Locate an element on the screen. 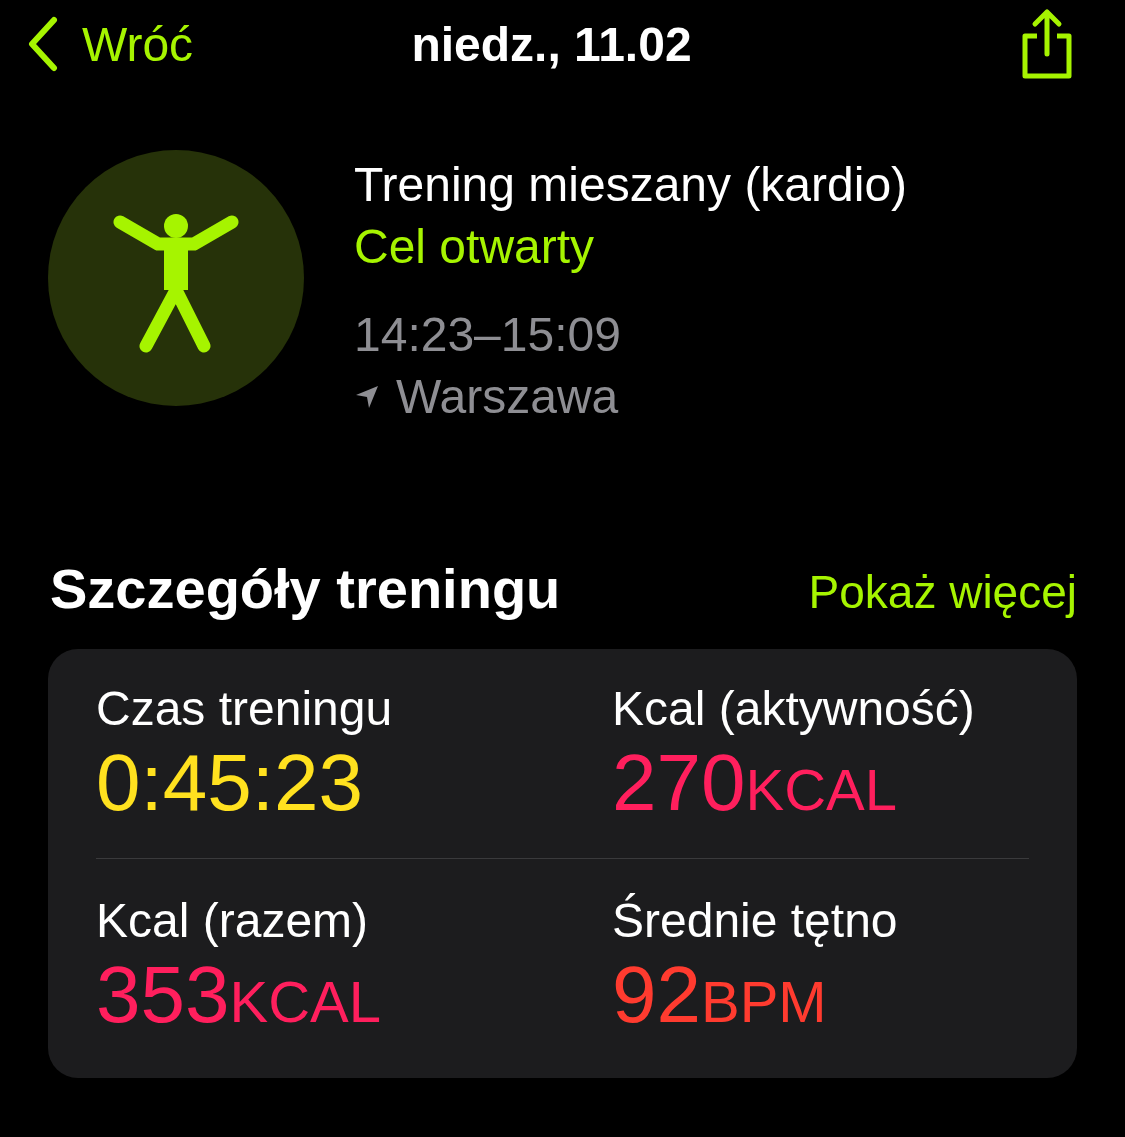 The image size is (1125, 1137). back-button: Wróć is located at coordinates (110, 44).